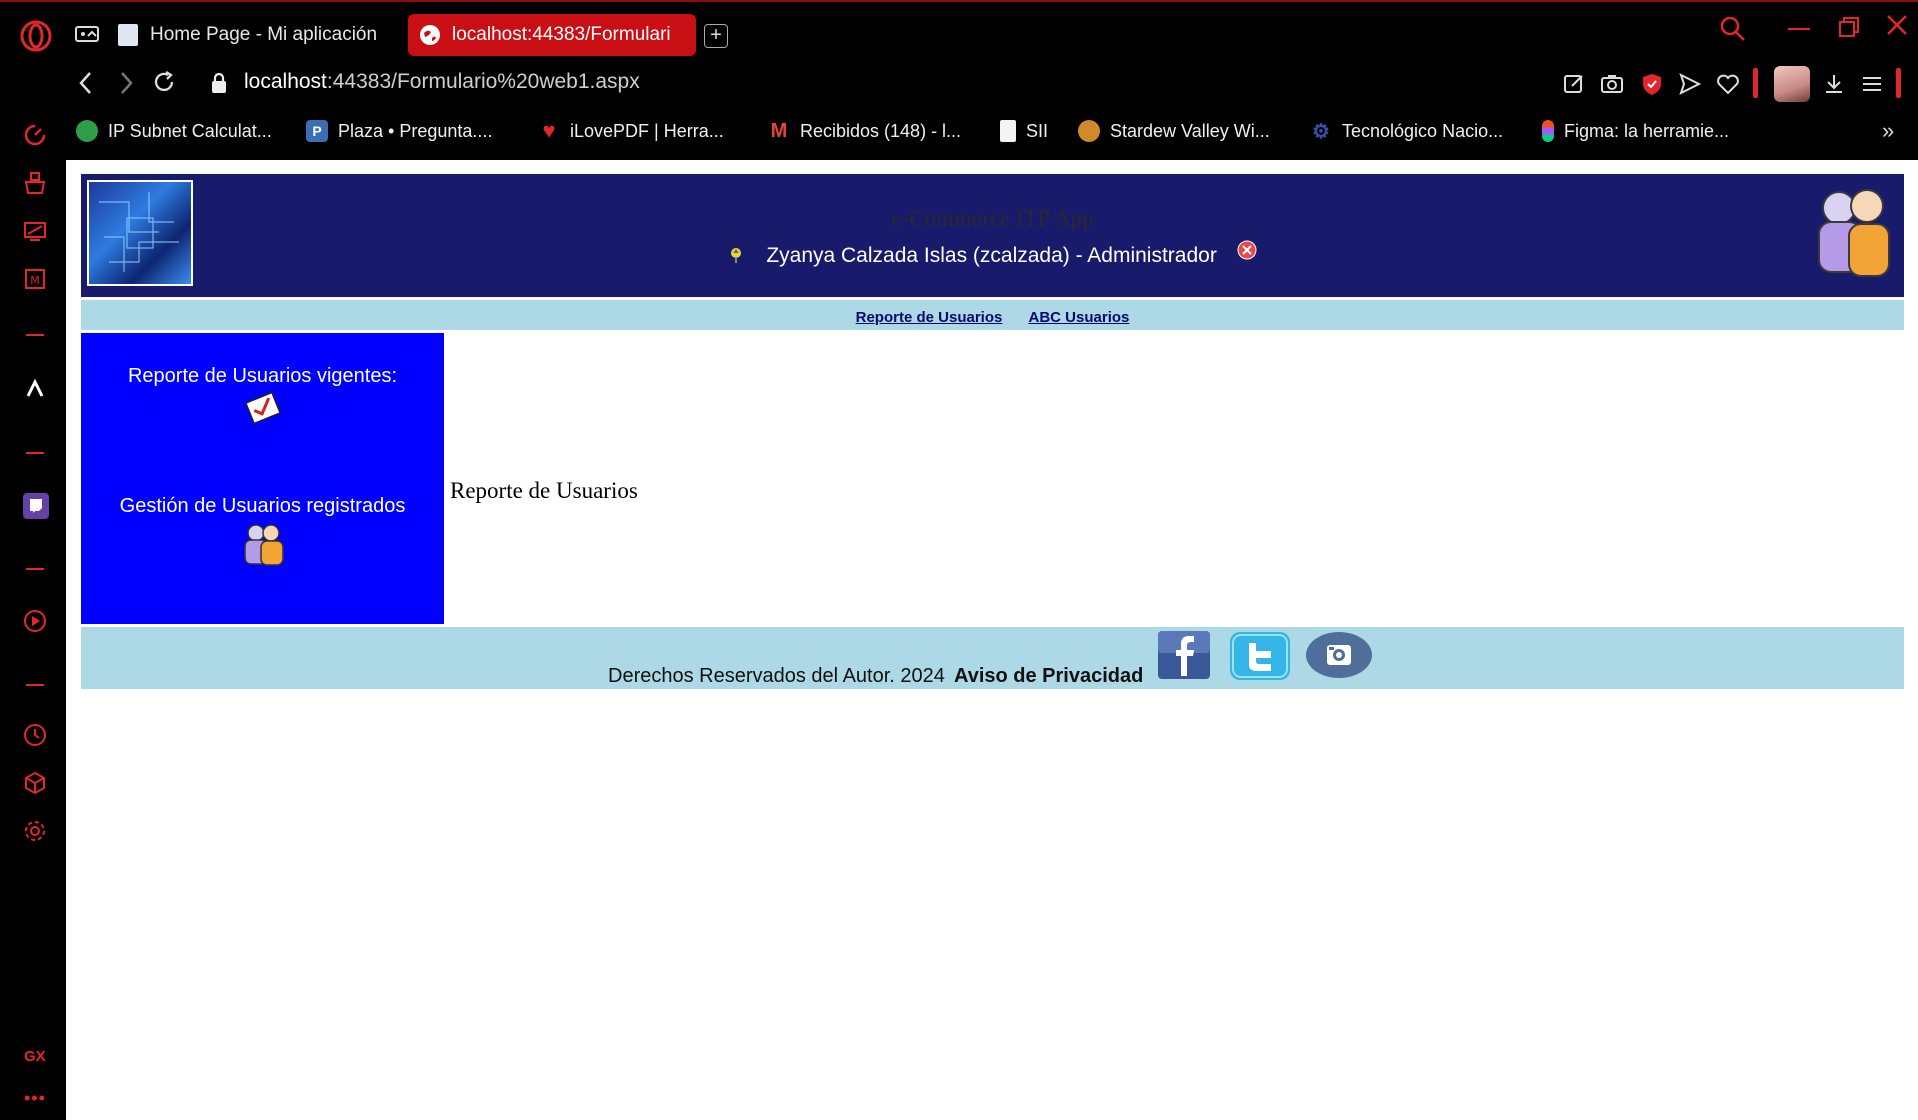 The height and width of the screenshot is (1120, 1918). I want to click on address-bar: localhost:44383/Formulario%20web1.aspx, so click(442, 82).